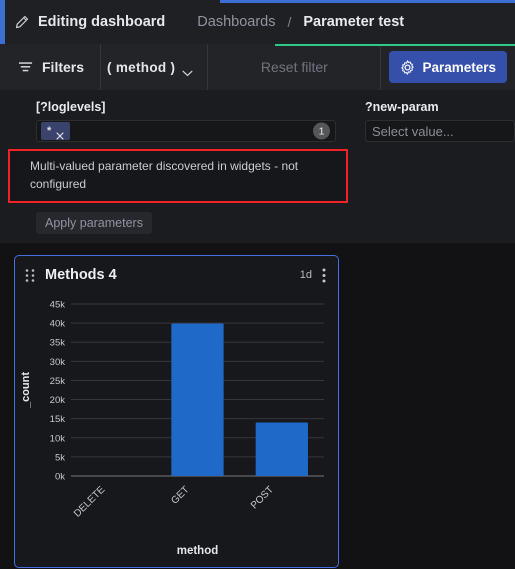 The width and height of the screenshot is (515, 569). I want to click on editing-dashboard-label: Editing dashboard, so click(102, 22).